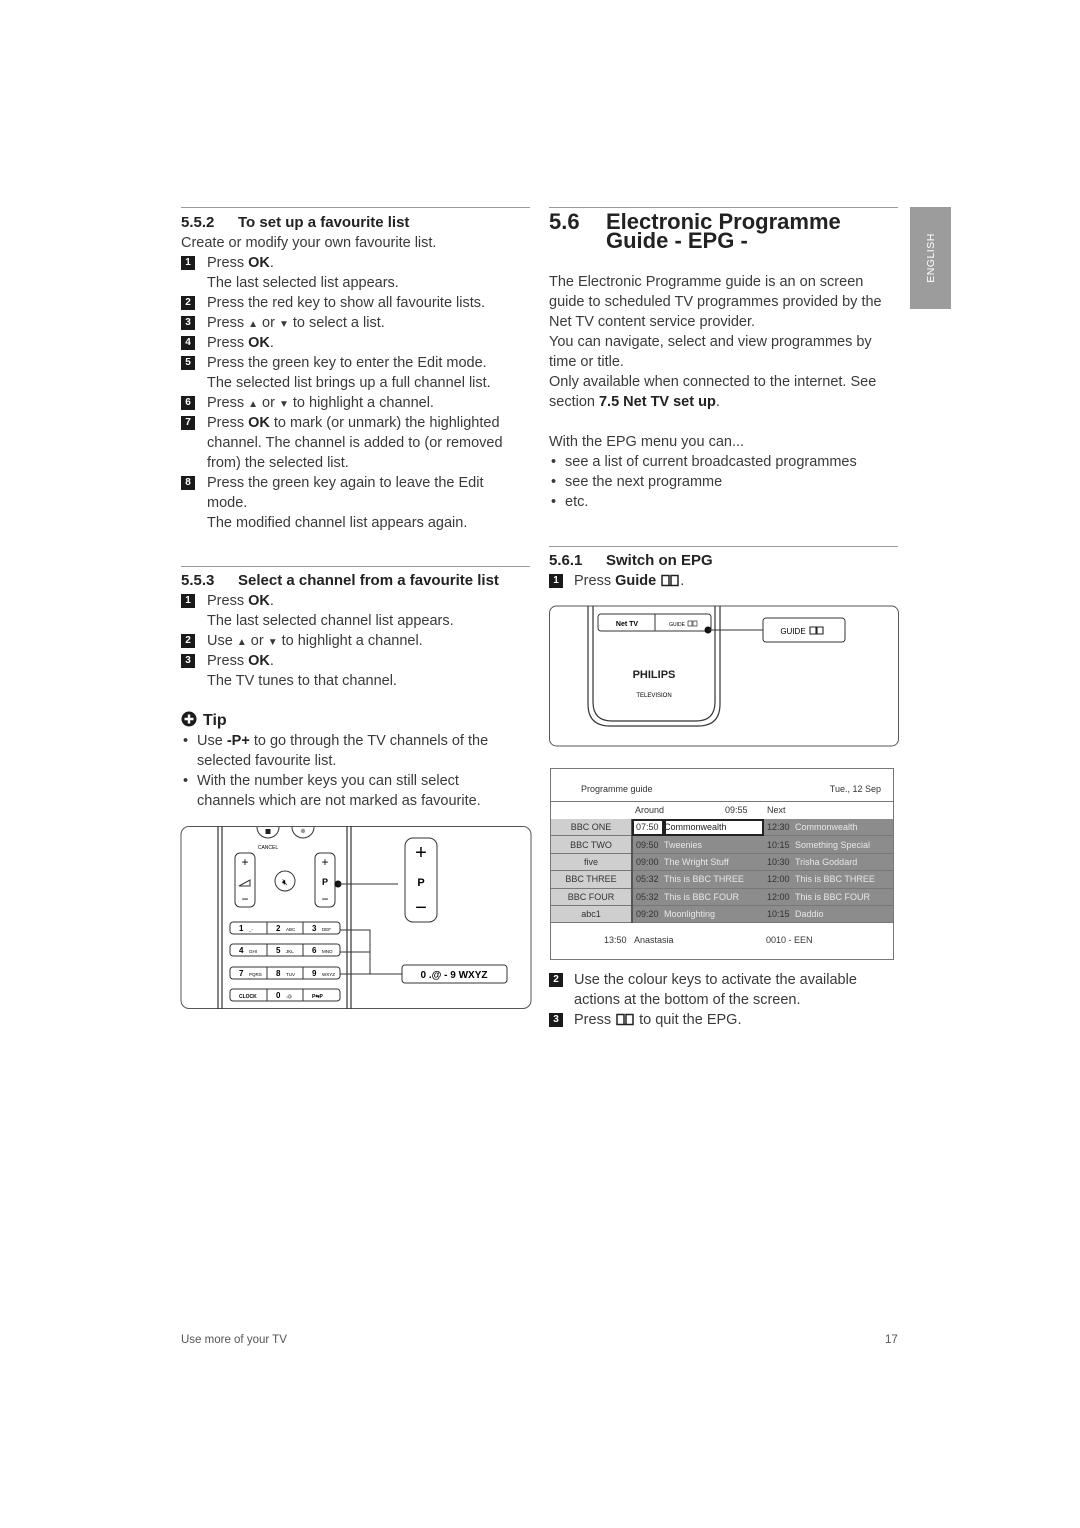  What do you see at coordinates (648, 914) in the screenshot?
I see `epg-cell-t1: 09:20` at bounding box center [648, 914].